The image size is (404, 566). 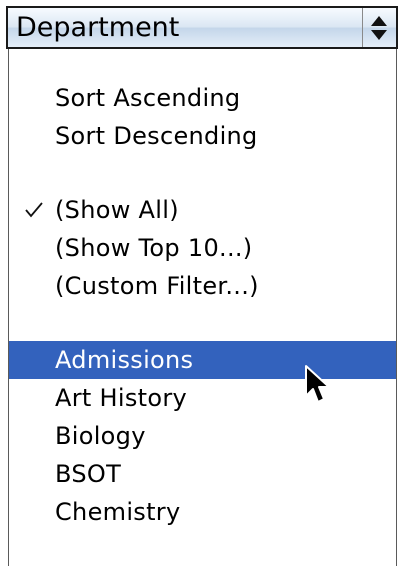 I want to click on menu-item-label: Art History, so click(x=121, y=398).